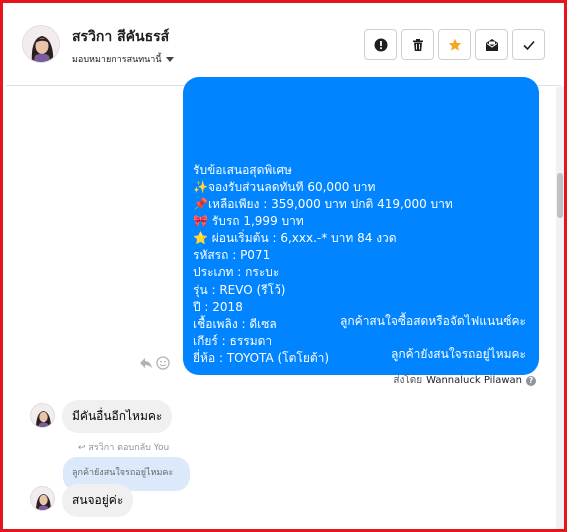  I want to click on assign-conversation-dropdown: มอบหมายการสนทนานี้, so click(123, 59).